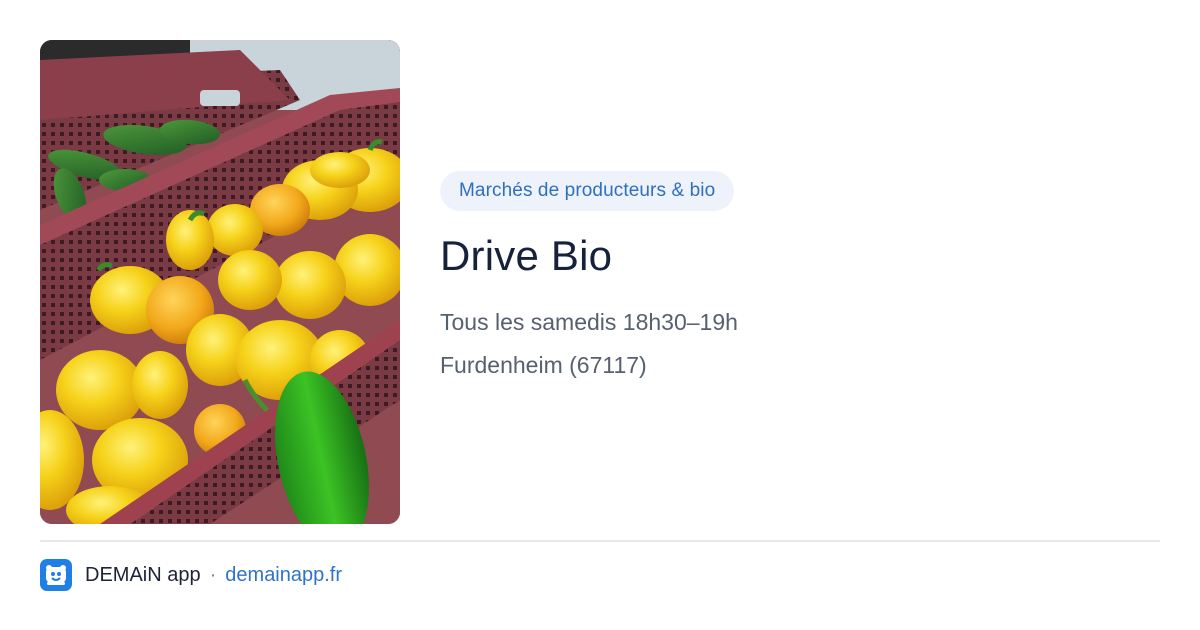 The image size is (1200, 630). What do you see at coordinates (543, 365) in the screenshot?
I see `event-location: Furdenheim (67117)` at bounding box center [543, 365].